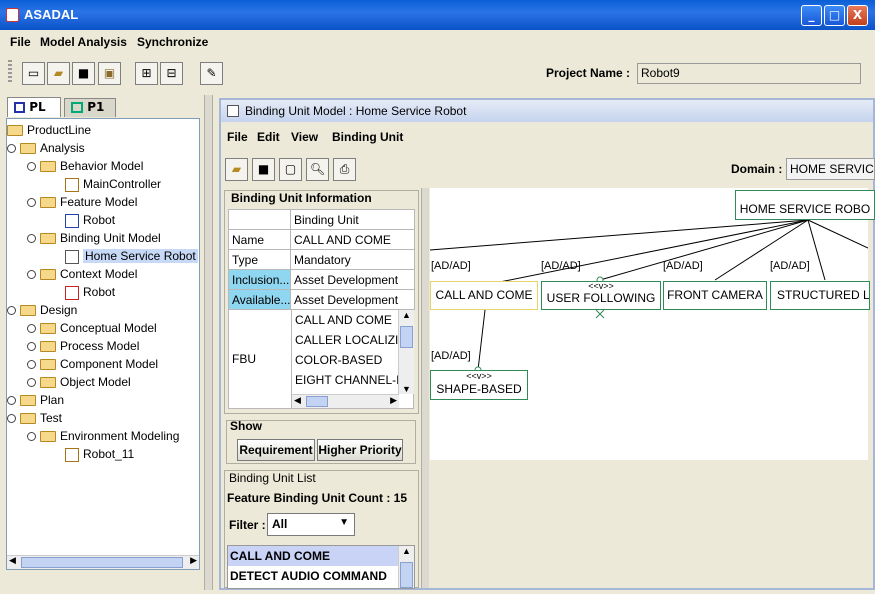  Describe the element at coordinates (317, 169) in the screenshot. I see `preview-icon: 🔍︎` at that location.